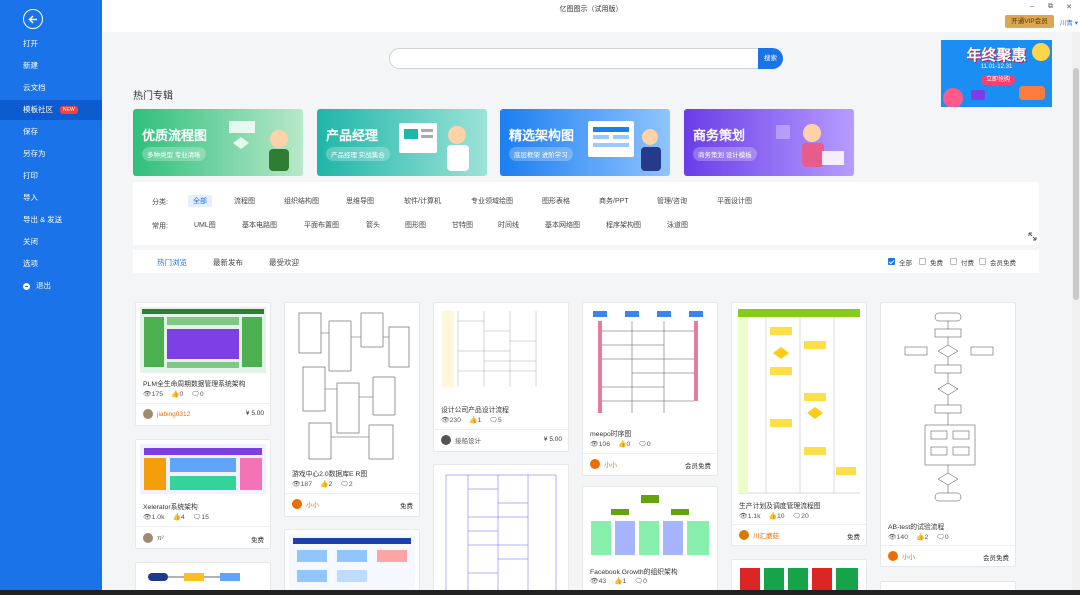  Describe the element at coordinates (30, 43) in the screenshot. I see `menu-label: 打开` at that location.